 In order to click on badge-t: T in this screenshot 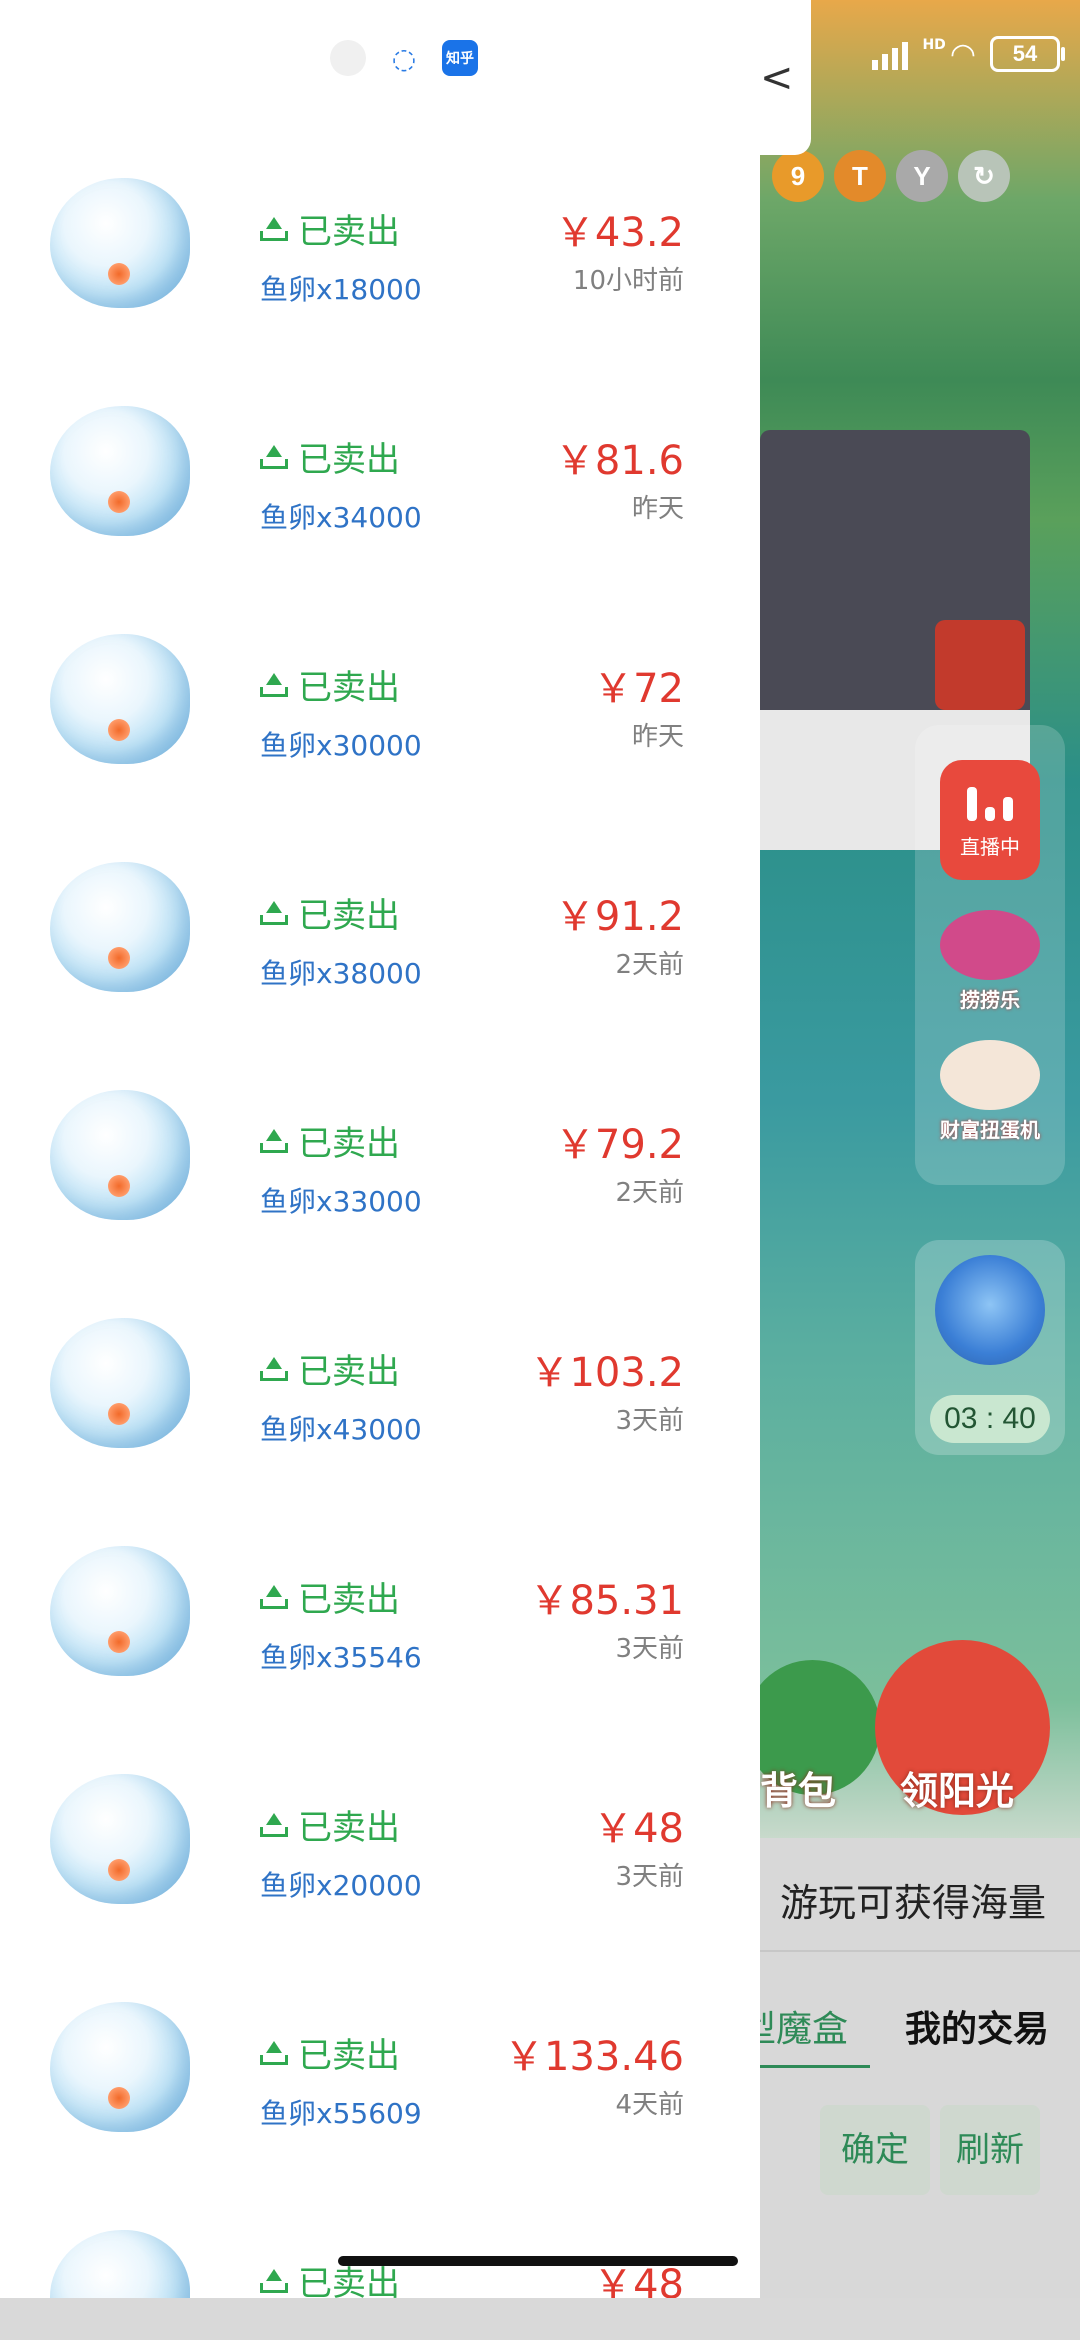, I will do `click(860, 176)`.